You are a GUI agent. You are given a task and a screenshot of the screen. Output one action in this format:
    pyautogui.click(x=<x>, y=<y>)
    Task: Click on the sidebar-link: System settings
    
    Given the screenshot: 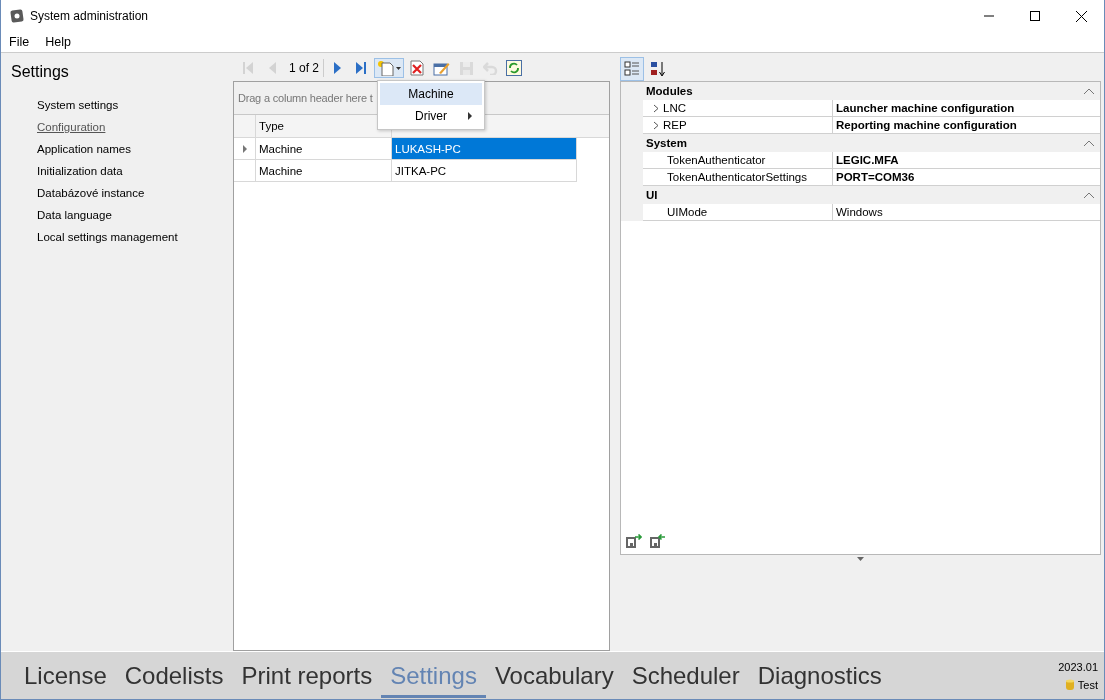 What is the action you would take?
    pyautogui.click(x=78, y=105)
    